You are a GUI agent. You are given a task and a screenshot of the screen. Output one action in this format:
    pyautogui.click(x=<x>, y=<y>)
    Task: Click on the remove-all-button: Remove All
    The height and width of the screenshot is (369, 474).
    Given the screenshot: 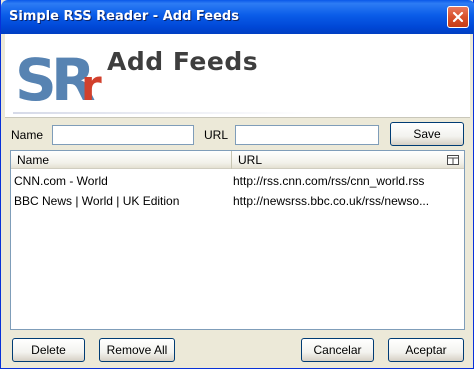 What is the action you would take?
    pyautogui.click(x=137, y=350)
    